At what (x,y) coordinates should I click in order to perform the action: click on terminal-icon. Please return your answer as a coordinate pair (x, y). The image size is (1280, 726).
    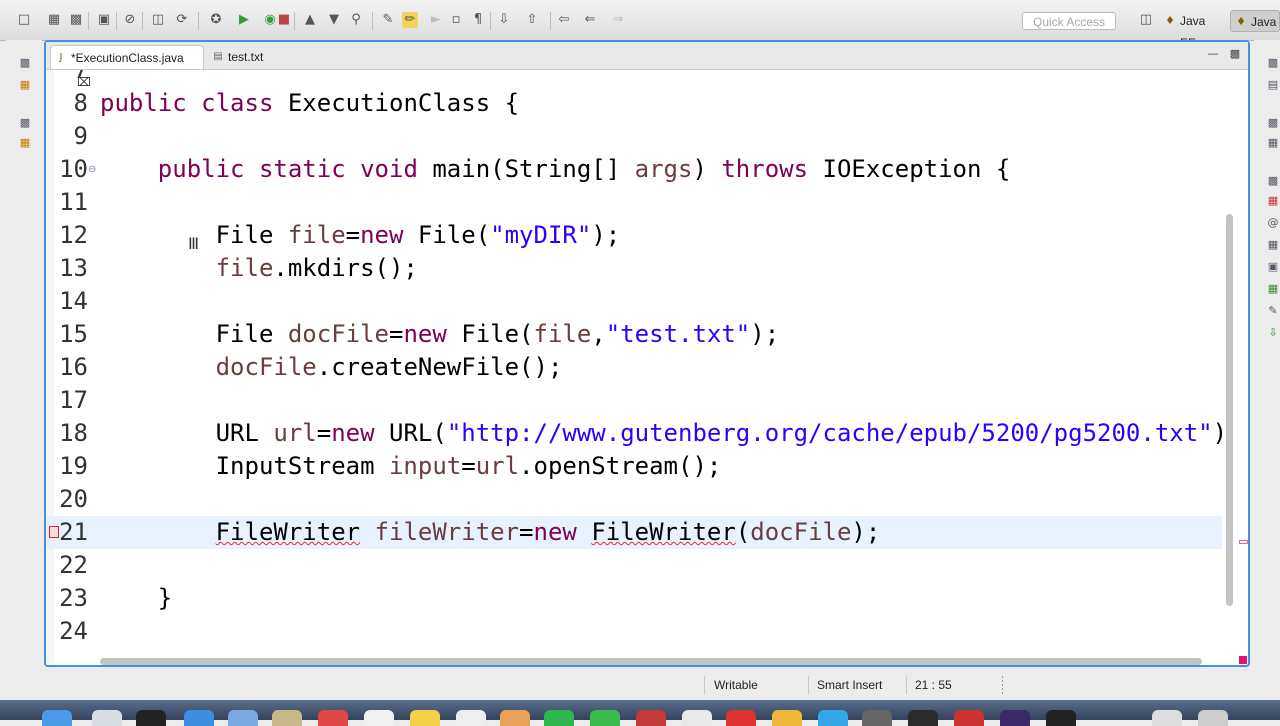
    Looking at the image, I should click on (151, 718).